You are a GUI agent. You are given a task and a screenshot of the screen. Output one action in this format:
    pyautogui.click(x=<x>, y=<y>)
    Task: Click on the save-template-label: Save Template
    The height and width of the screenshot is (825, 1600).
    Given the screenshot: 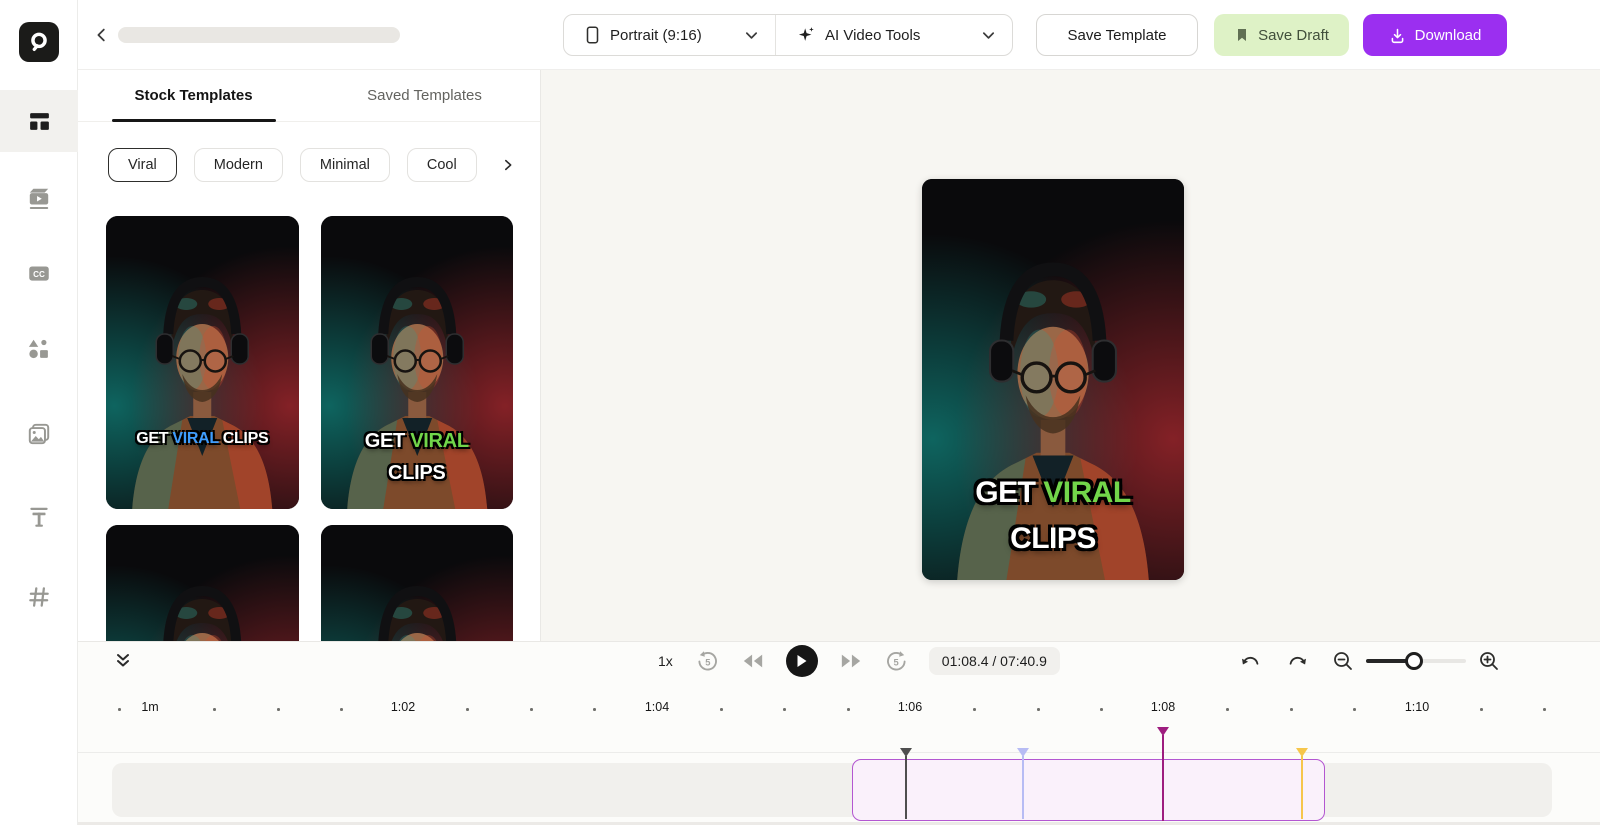 What is the action you would take?
    pyautogui.click(x=1117, y=35)
    